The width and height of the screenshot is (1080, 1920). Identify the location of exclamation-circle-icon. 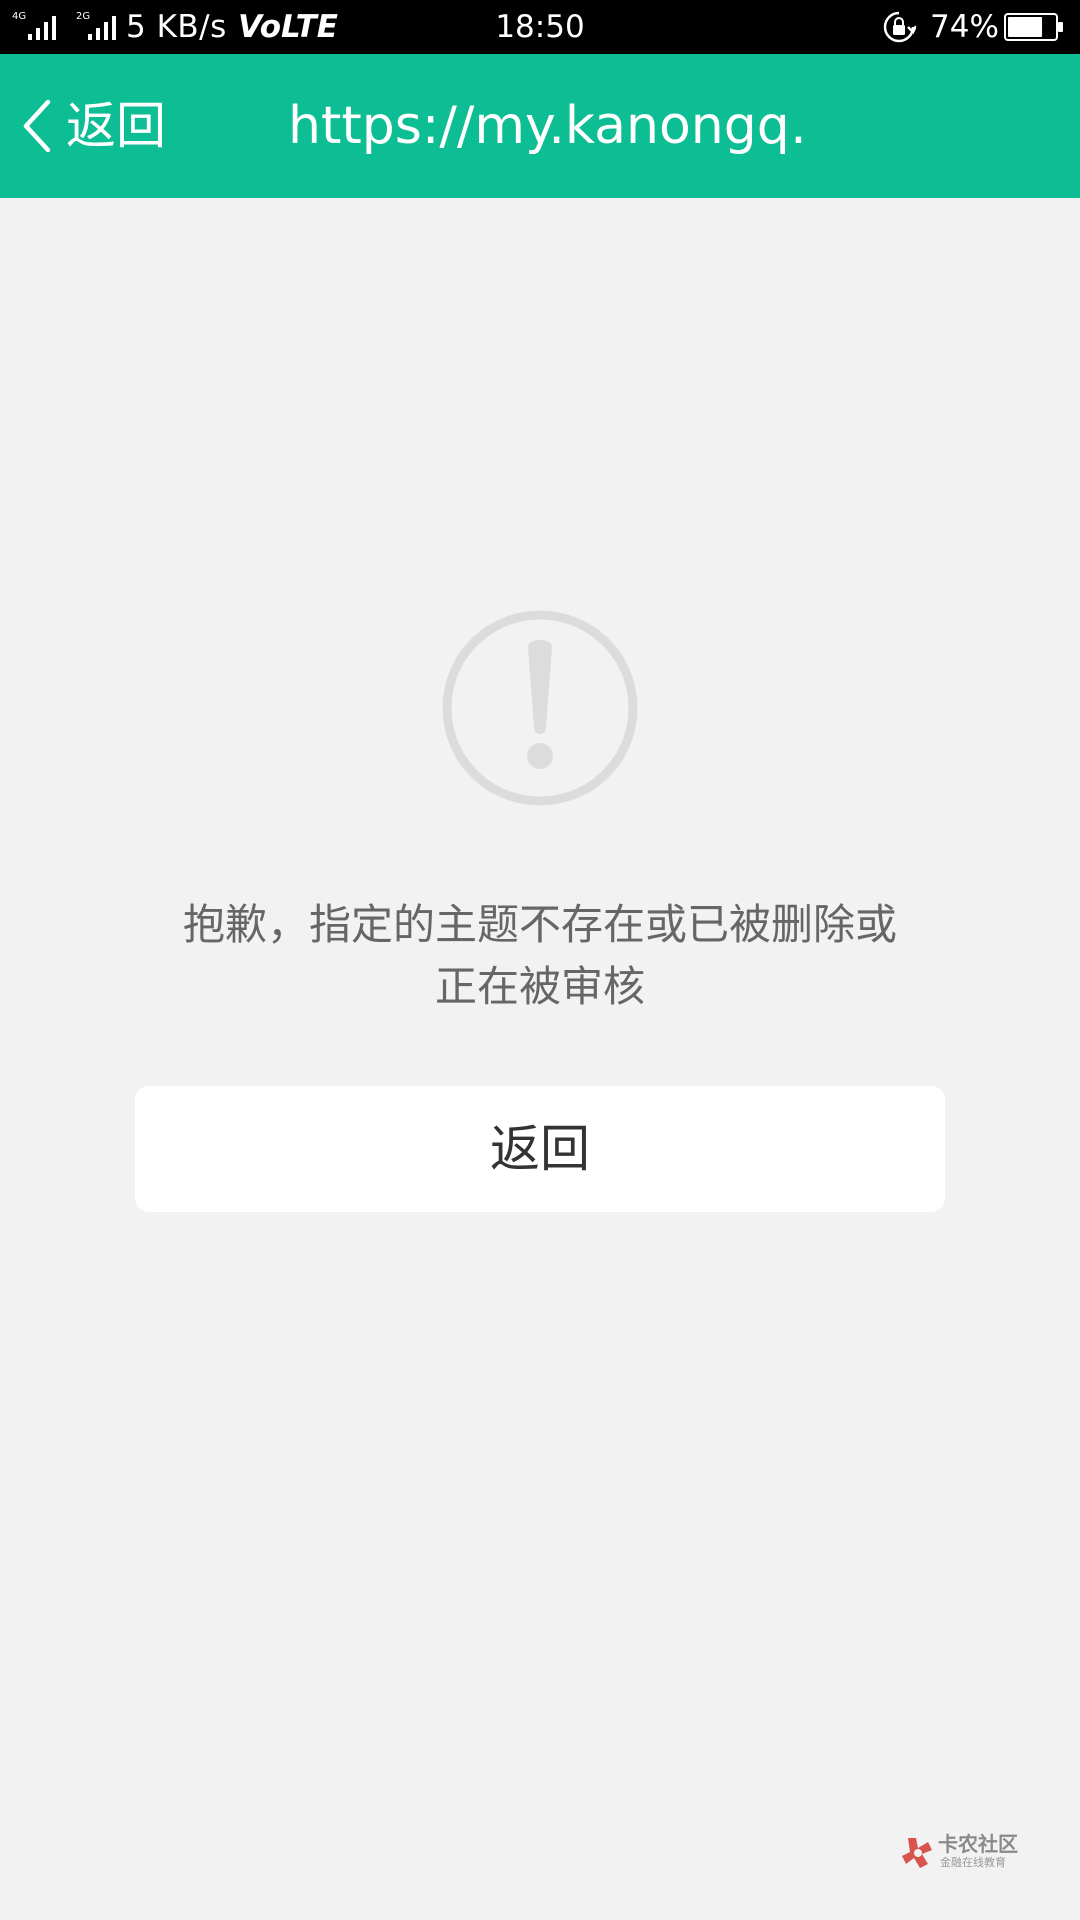
(540, 708).